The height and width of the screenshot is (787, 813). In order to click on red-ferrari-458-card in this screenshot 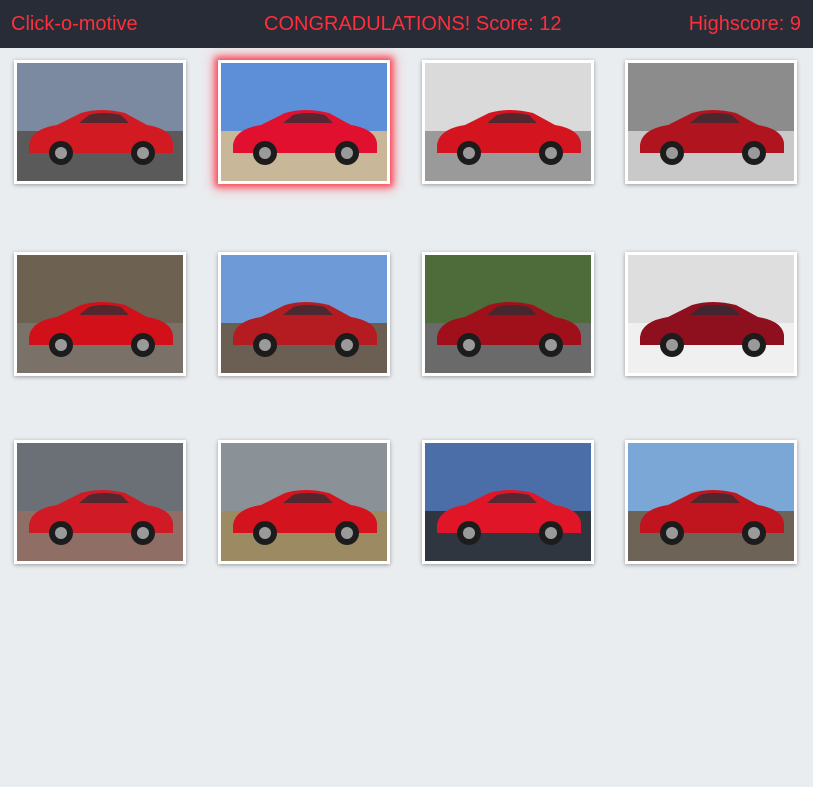, I will do `click(508, 122)`.